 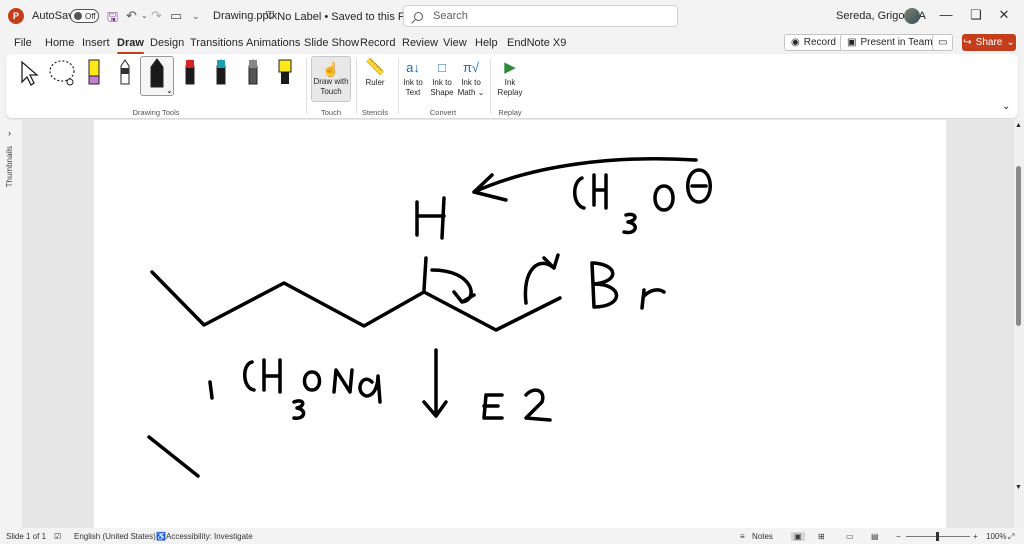 I want to click on tab-record: Record, so click(x=377, y=43).